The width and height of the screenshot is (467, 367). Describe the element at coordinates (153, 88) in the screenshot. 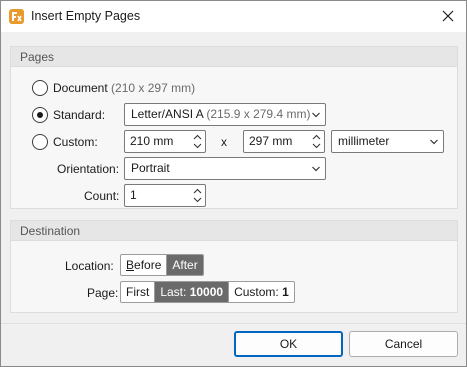

I see `document-size: (210 x 297 mm)` at that location.